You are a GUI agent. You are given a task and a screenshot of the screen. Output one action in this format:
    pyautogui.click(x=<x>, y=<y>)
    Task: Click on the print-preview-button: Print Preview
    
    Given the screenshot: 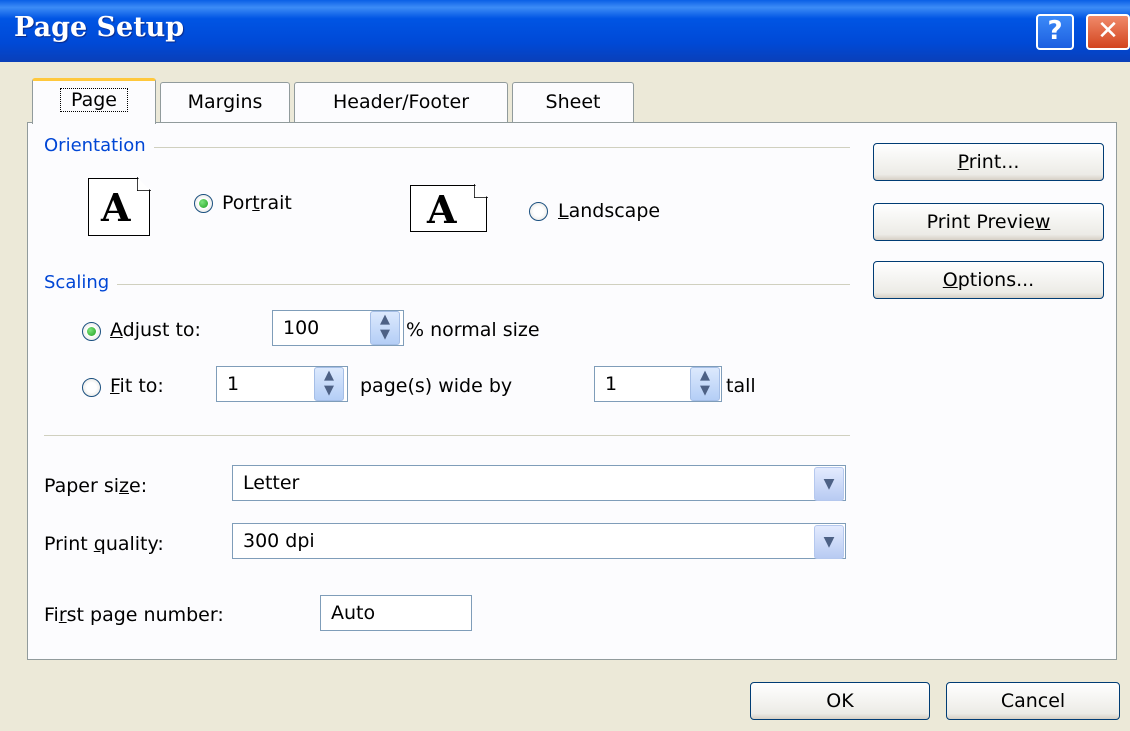 What is the action you would take?
    pyautogui.click(x=988, y=222)
    